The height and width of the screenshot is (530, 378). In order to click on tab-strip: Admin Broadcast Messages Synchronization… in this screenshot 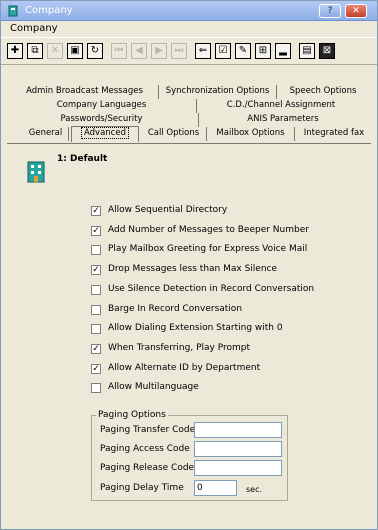, I will do `click(189, 114)`.